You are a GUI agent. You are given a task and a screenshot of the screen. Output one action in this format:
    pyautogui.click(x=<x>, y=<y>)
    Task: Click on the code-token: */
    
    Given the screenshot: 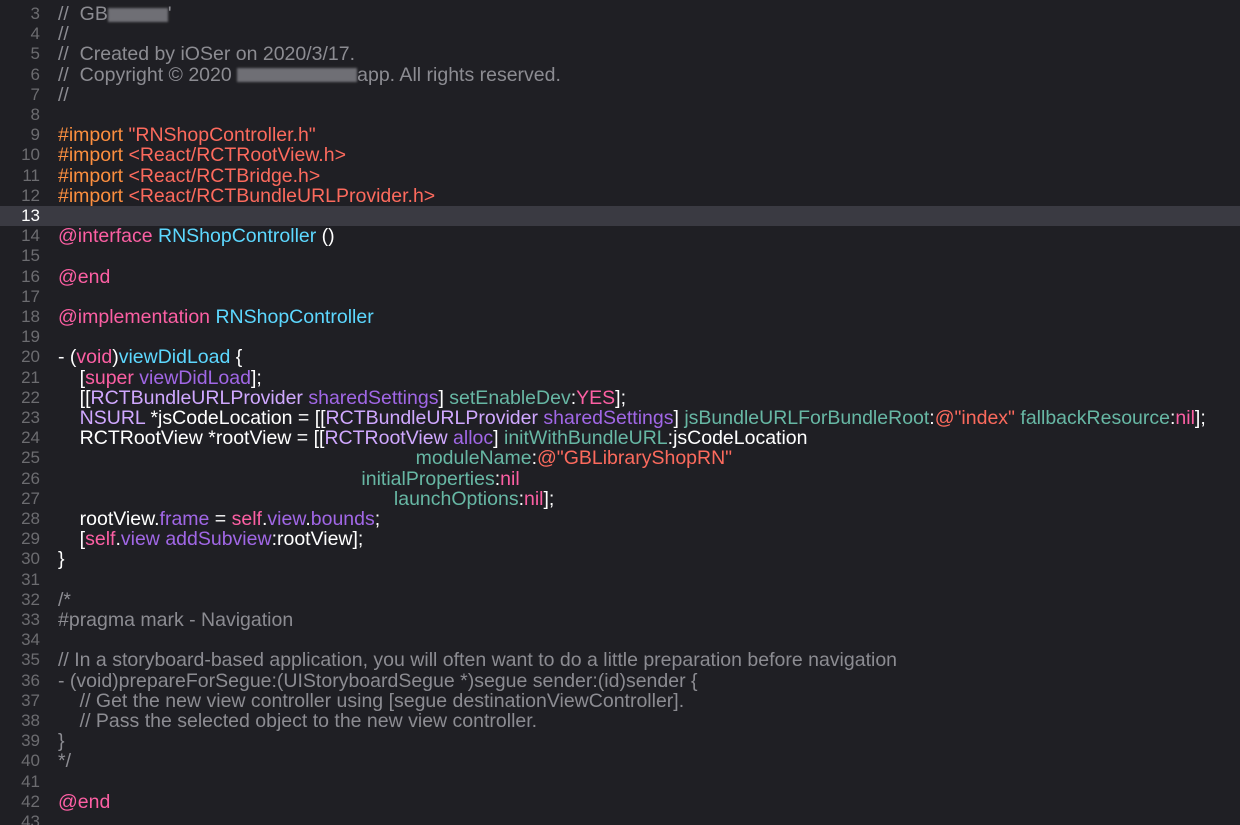 What is the action you would take?
    pyautogui.click(x=65, y=761)
    